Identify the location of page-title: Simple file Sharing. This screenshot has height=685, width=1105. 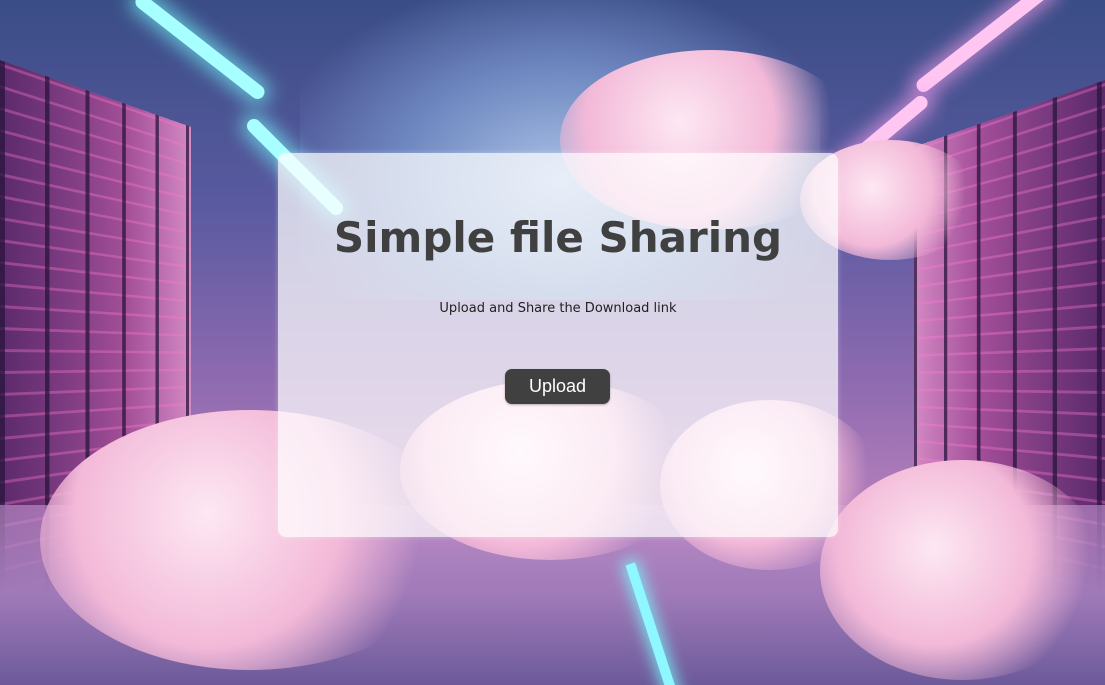
(558, 237).